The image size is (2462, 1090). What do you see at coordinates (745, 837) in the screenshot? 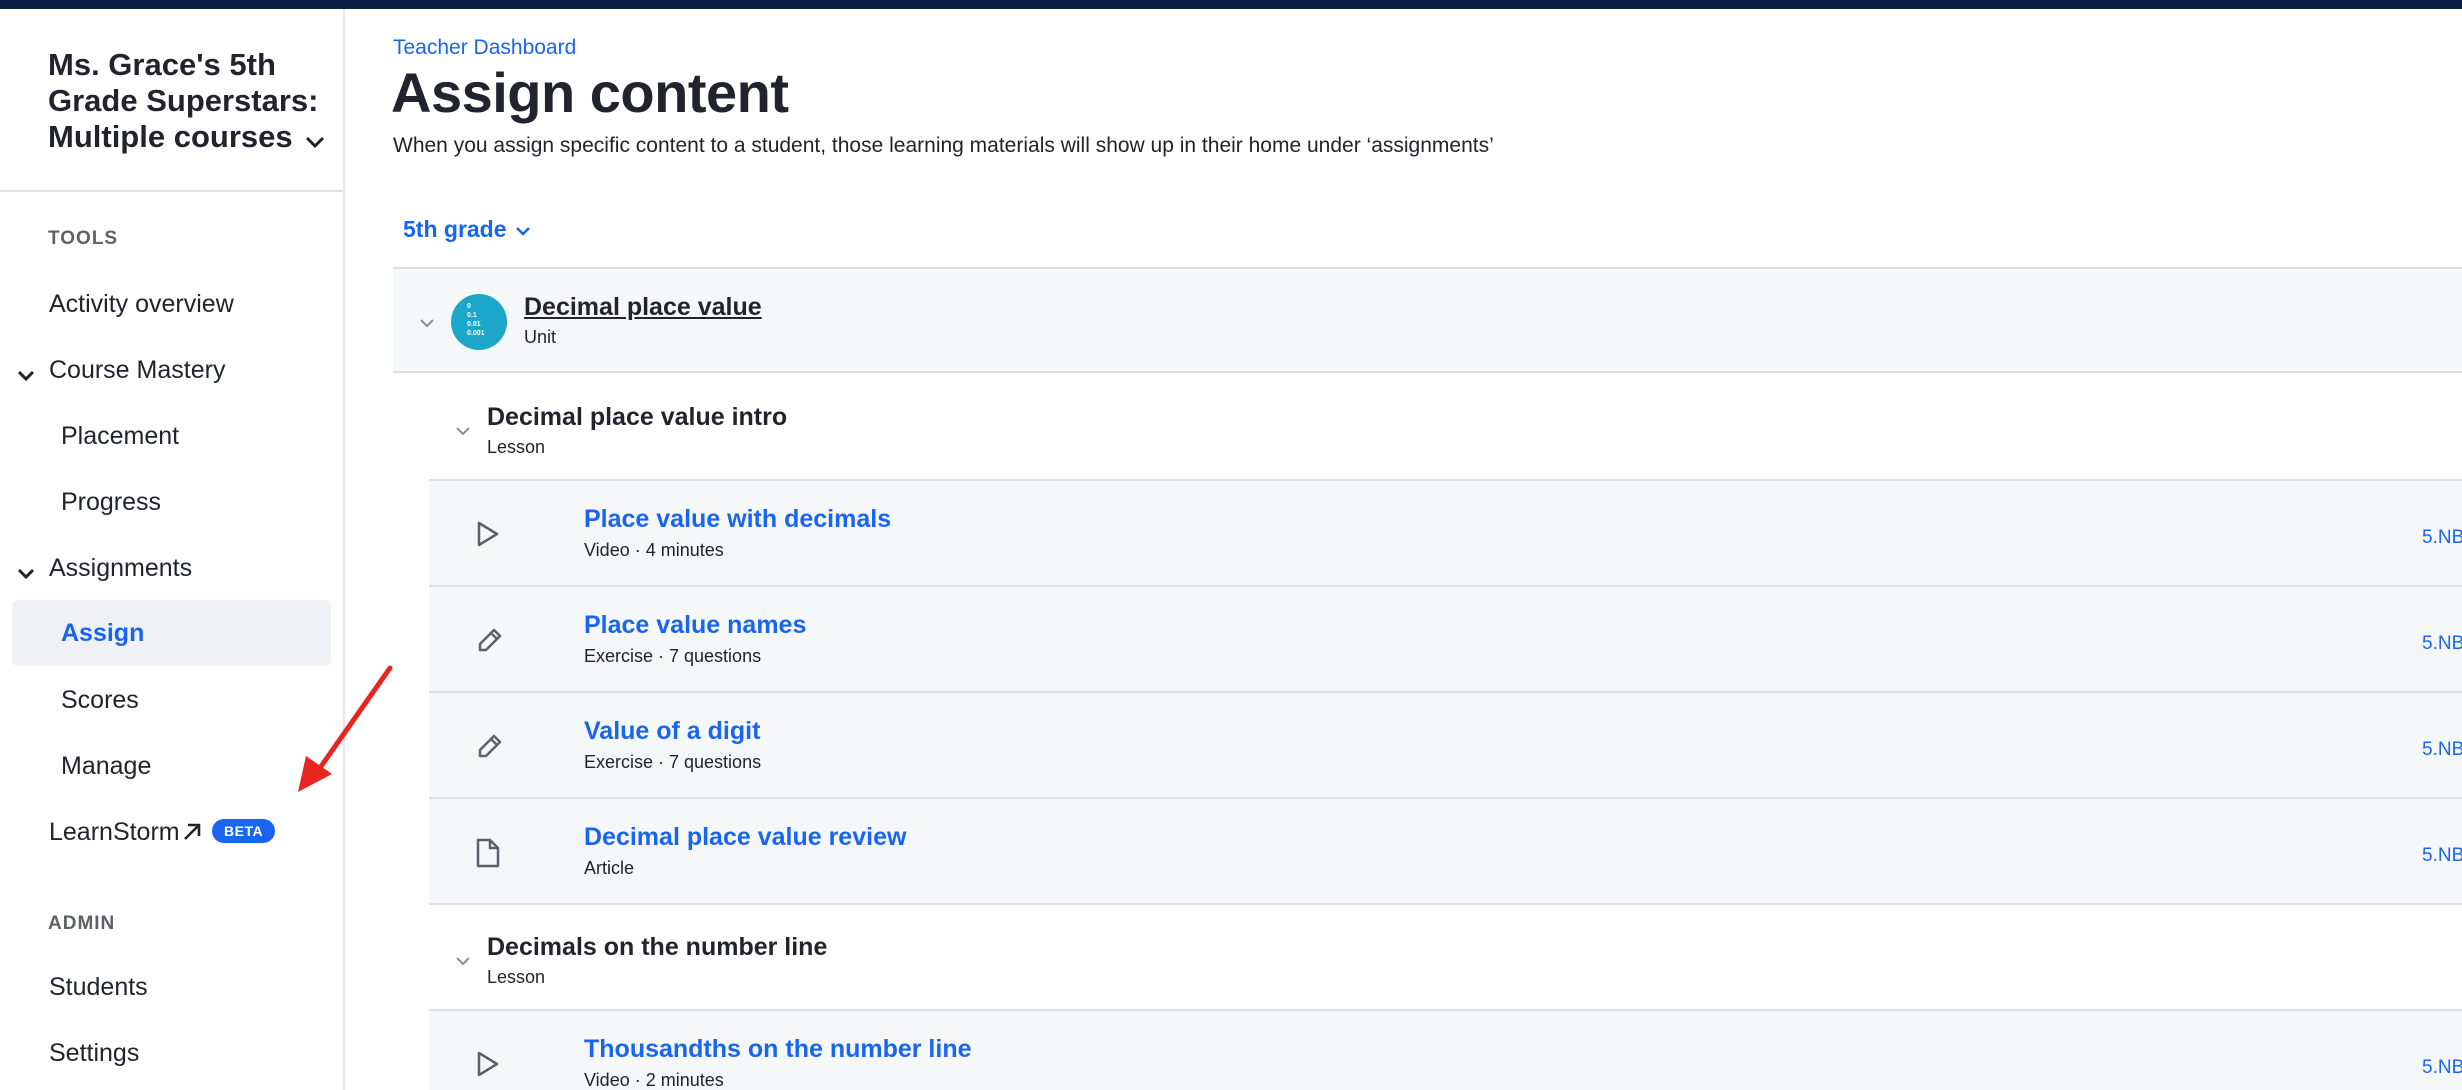
I see `content-item-title: Decimal place value review` at bounding box center [745, 837].